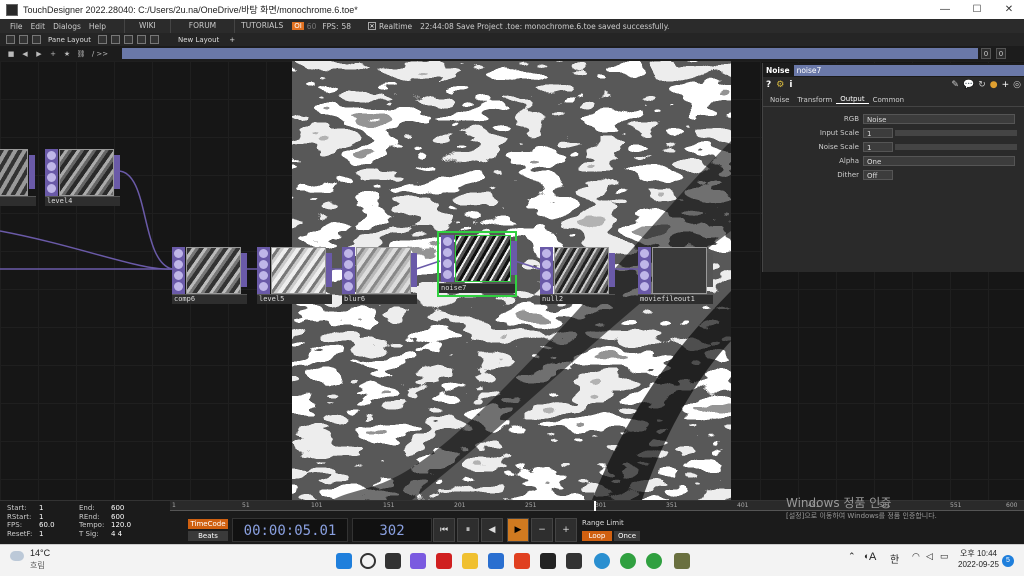  I want to click on rgb-dropdown: Noise, so click(939, 118).